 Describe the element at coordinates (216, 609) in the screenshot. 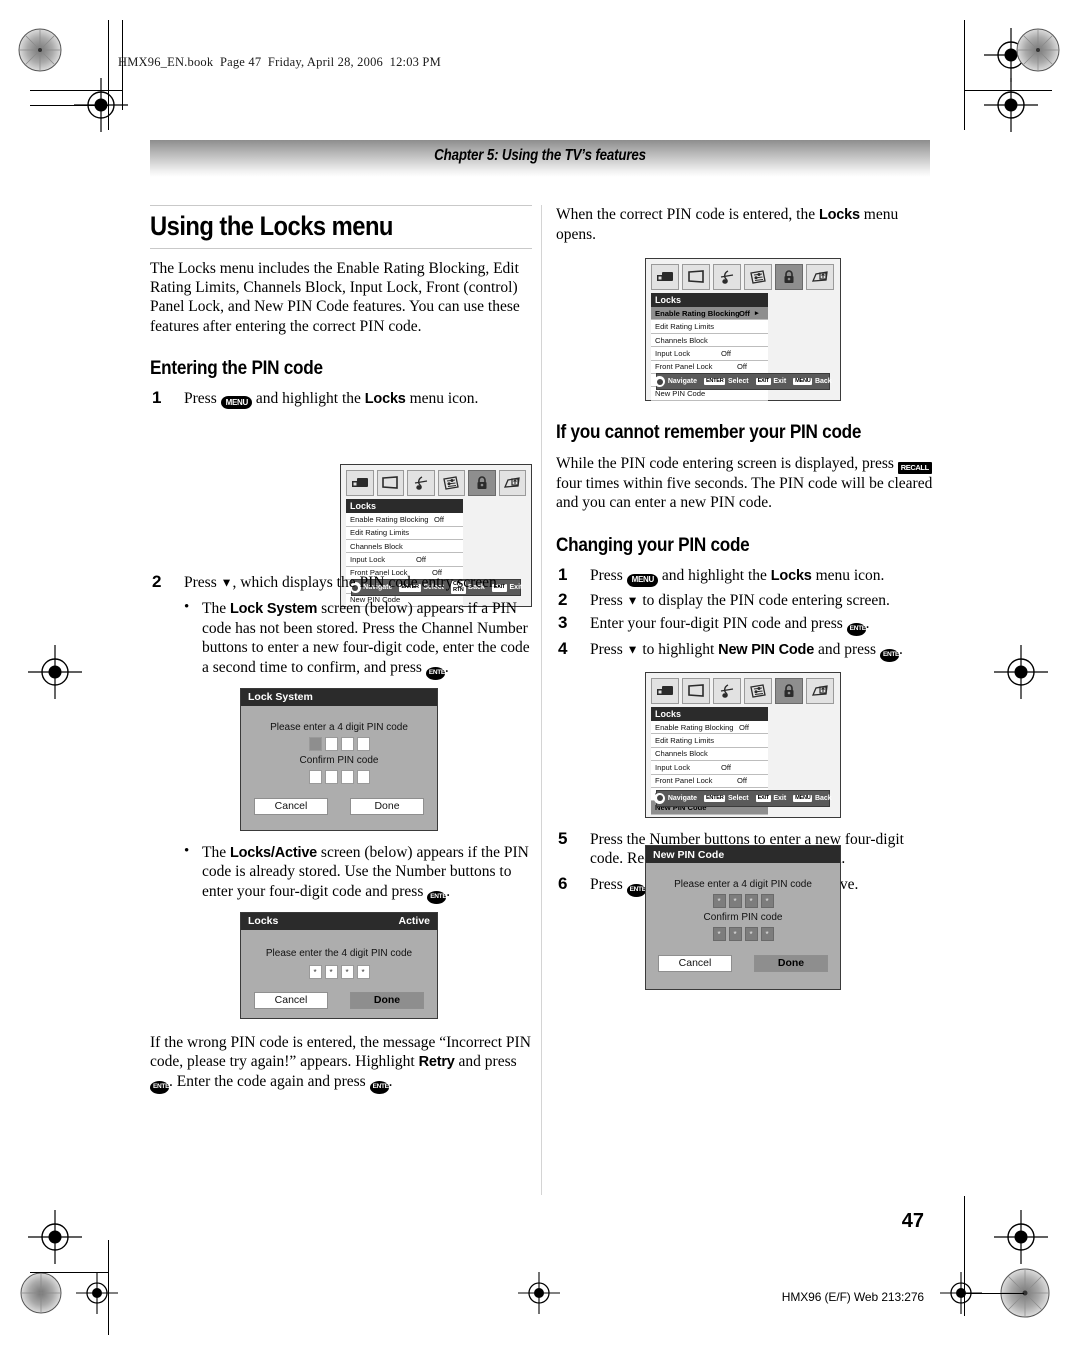

I see `bullet-text-a: The` at that location.